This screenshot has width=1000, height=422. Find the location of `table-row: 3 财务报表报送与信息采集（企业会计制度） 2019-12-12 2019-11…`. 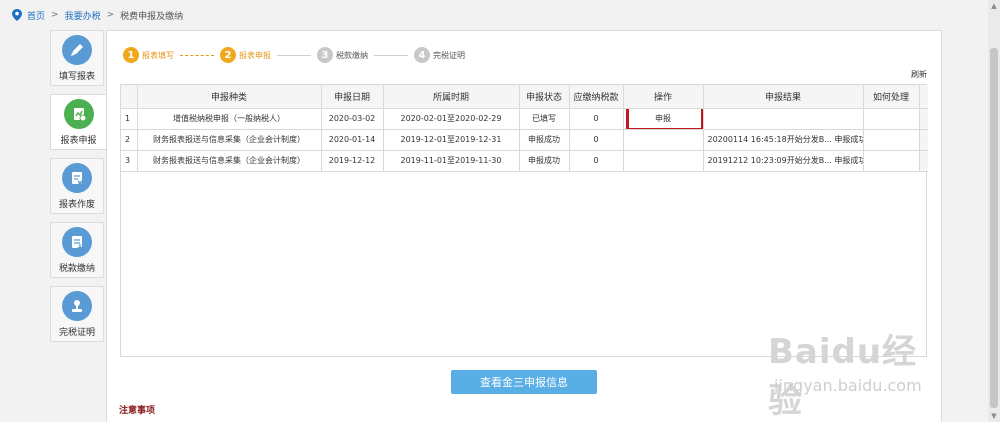

table-row: 3 财务报表报送与信息采集（企业会计制度） 2019-12-12 2019-11… is located at coordinates (524, 161).